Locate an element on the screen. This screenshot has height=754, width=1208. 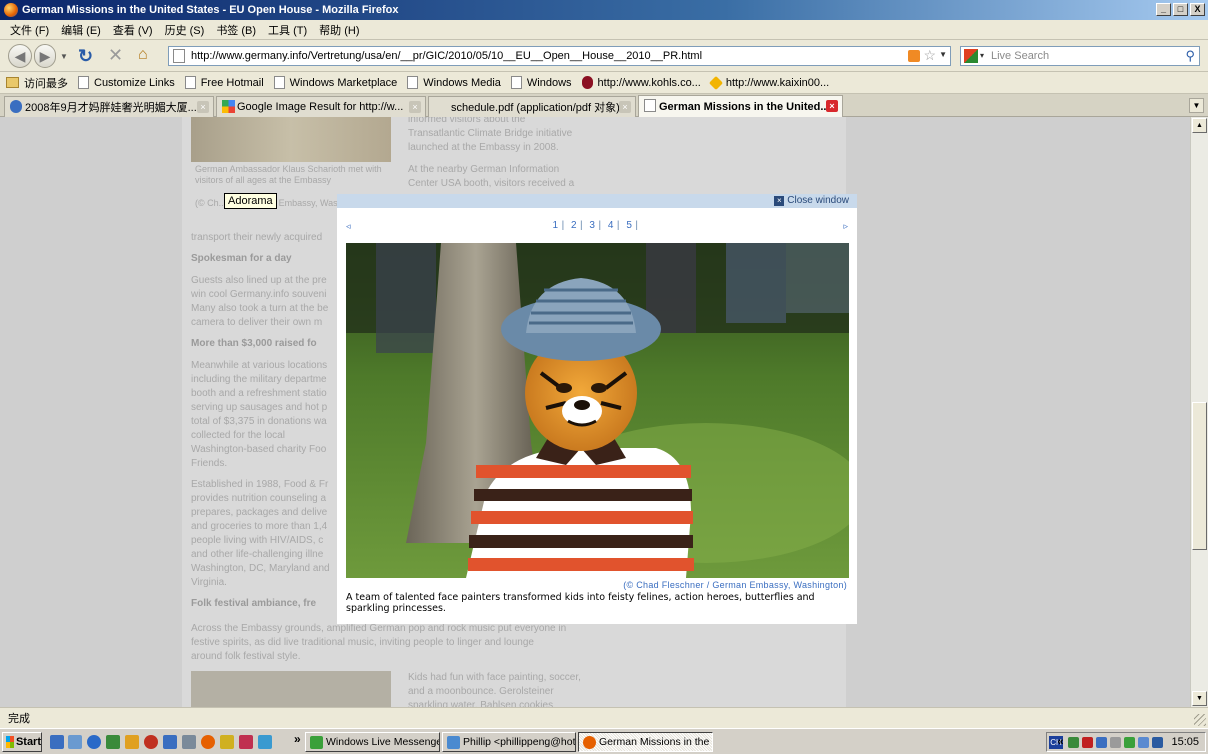
history-dropdown-icon: ▼ is located at coordinates (64, 56).